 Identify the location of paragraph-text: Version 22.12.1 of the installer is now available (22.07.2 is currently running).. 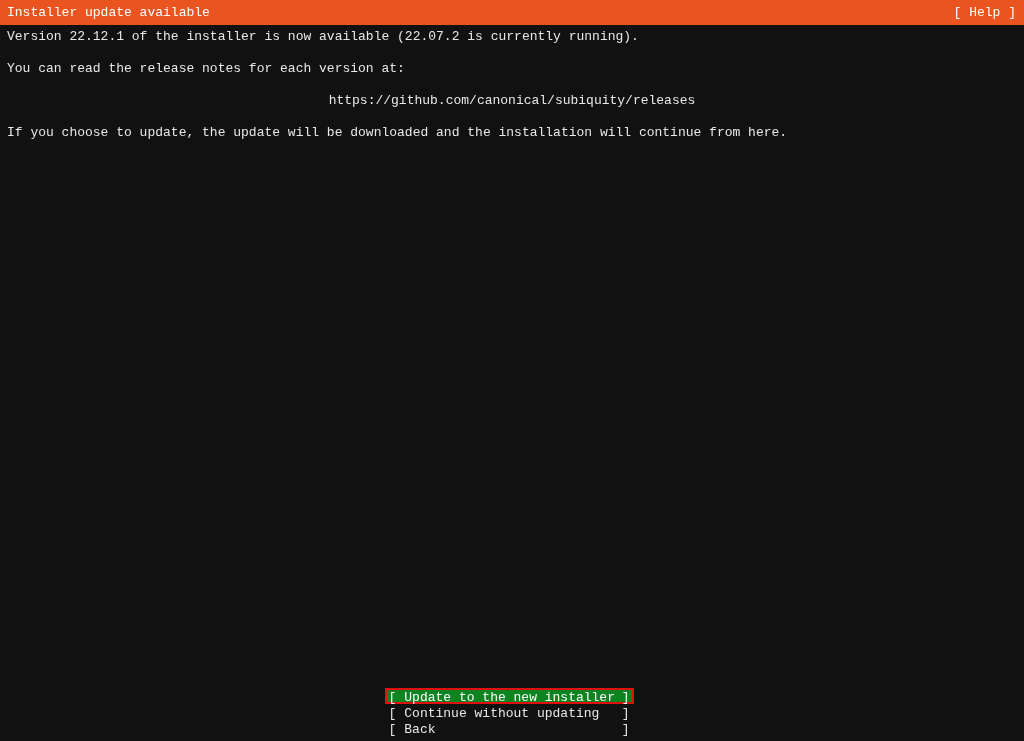
(323, 37).